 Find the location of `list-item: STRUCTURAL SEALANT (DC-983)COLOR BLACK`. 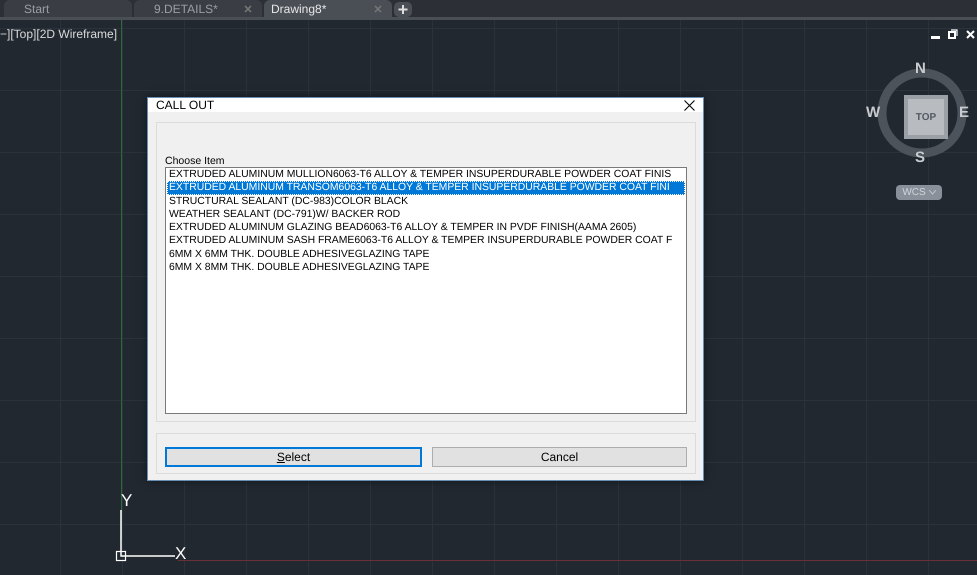

list-item: STRUCTURAL SEALANT (DC-983)COLOR BLACK is located at coordinates (426, 201).